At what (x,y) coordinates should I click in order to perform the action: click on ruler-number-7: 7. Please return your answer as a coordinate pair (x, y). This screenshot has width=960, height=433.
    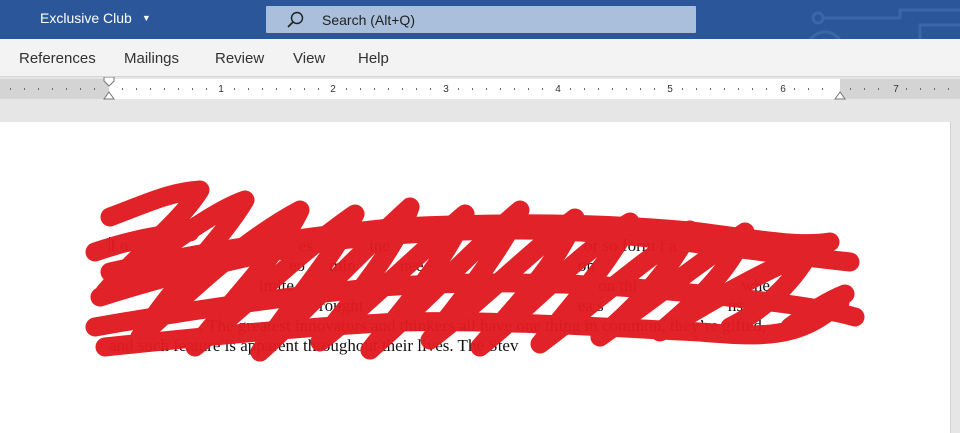
    Looking at the image, I should click on (896, 89).